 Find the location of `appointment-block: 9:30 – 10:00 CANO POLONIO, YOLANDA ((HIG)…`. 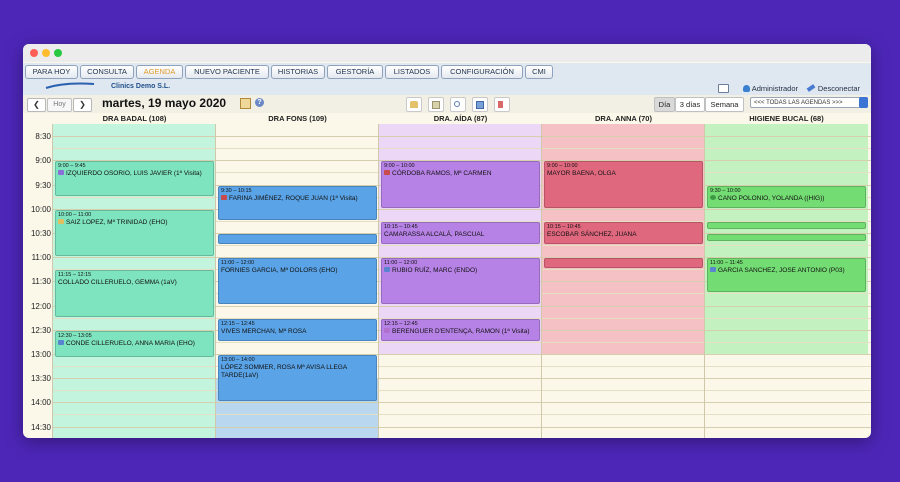

appointment-block: 9:30 – 10:00 CANO POLONIO, YOLANDA ((HIG)… is located at coordinates (786, 196).